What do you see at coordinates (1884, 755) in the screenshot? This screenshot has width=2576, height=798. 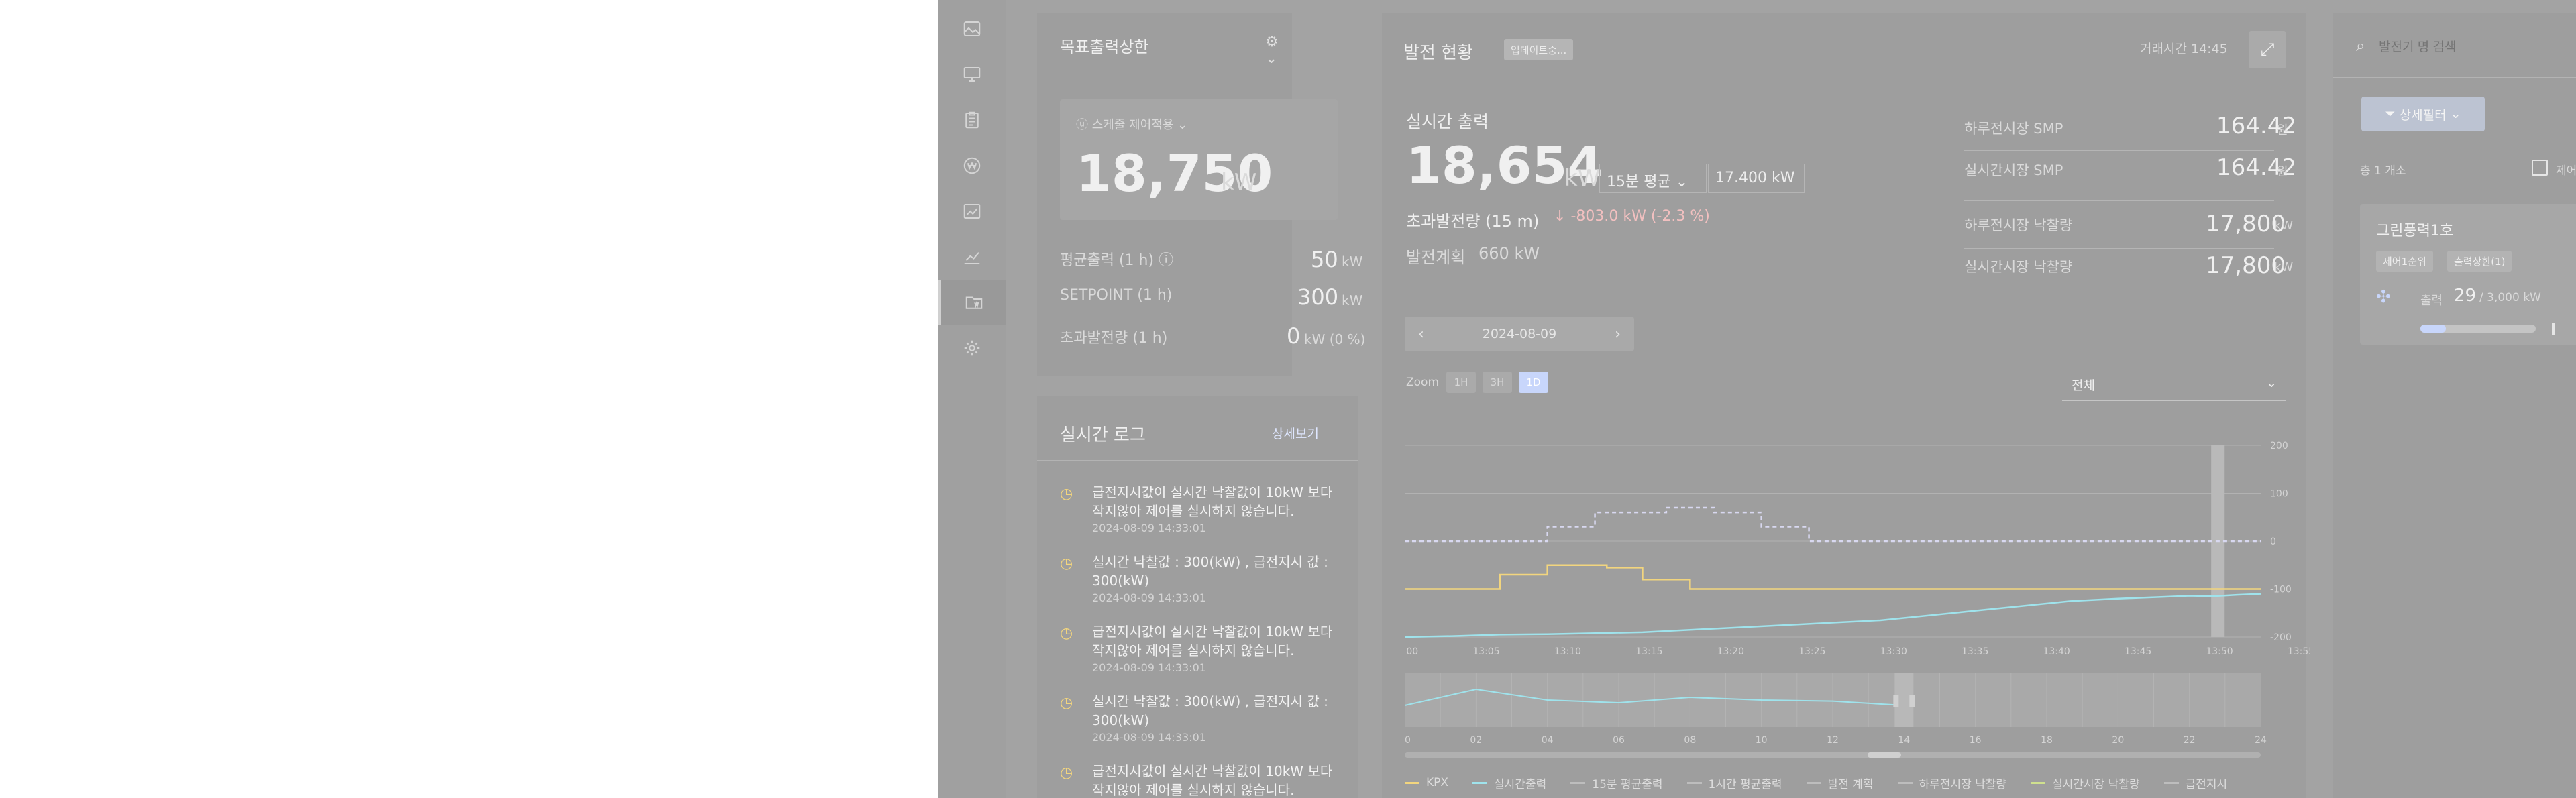 I see `overview-scroll-thumb` at bounding box center [1884, 755].